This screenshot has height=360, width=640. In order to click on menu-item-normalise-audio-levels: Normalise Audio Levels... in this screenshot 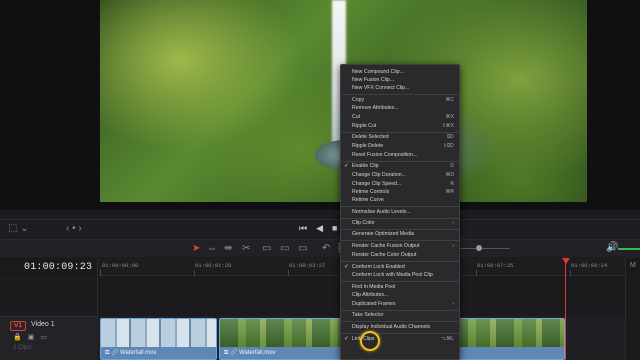, I will do `click(400, 212)`.